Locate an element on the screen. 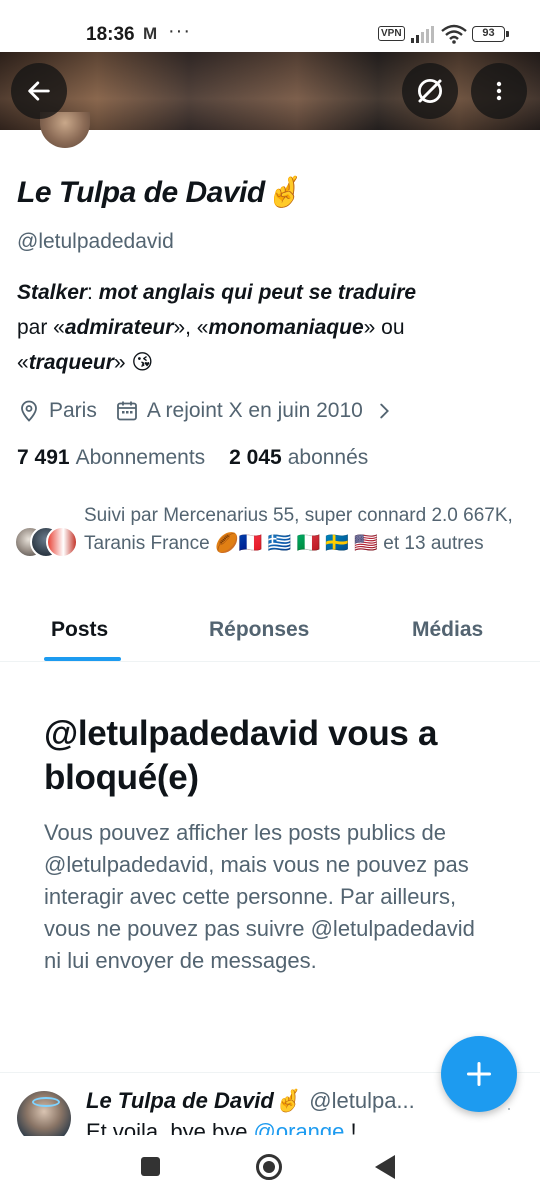 The width and height of the screenshot is (540, 1199). compose-post-button is located at coordinates (479, 1074).